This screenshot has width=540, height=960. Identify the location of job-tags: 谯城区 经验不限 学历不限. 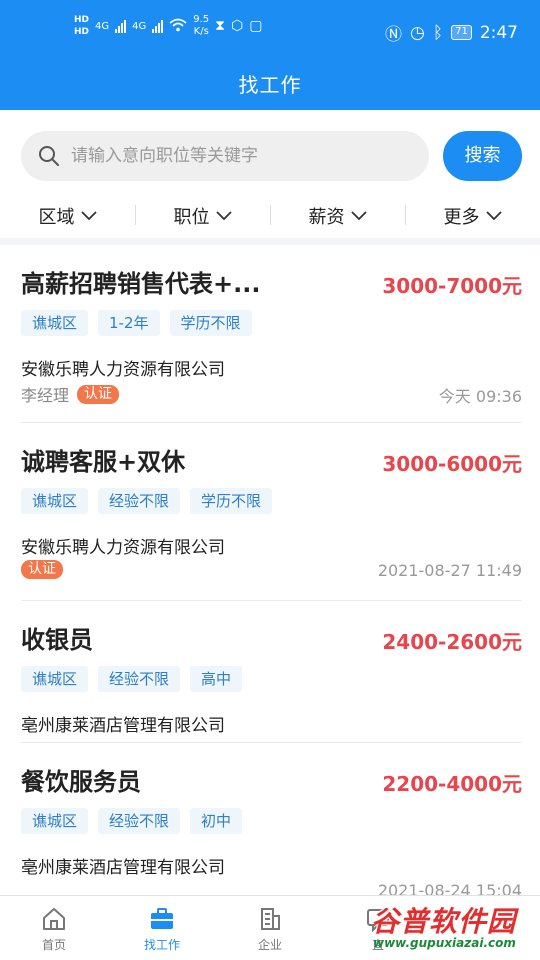
(147, 501).